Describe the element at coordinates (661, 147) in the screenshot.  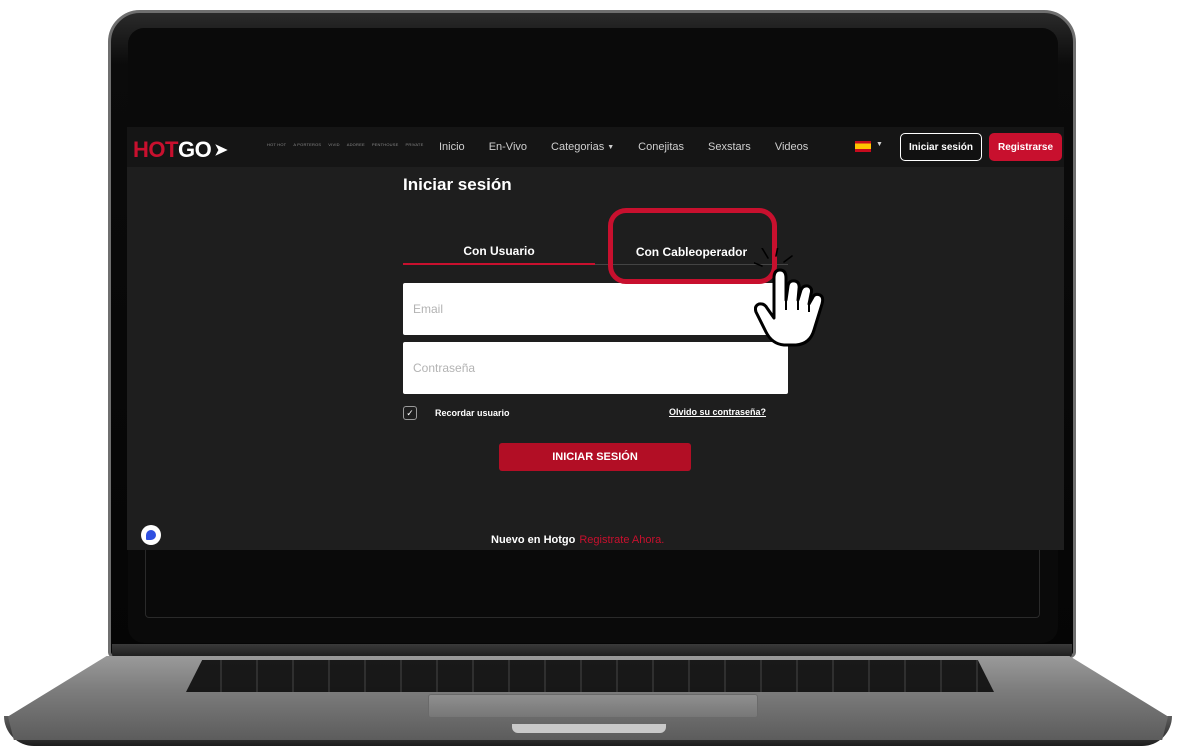
I see `nav-link-conejitas: Conejitas` at that location.